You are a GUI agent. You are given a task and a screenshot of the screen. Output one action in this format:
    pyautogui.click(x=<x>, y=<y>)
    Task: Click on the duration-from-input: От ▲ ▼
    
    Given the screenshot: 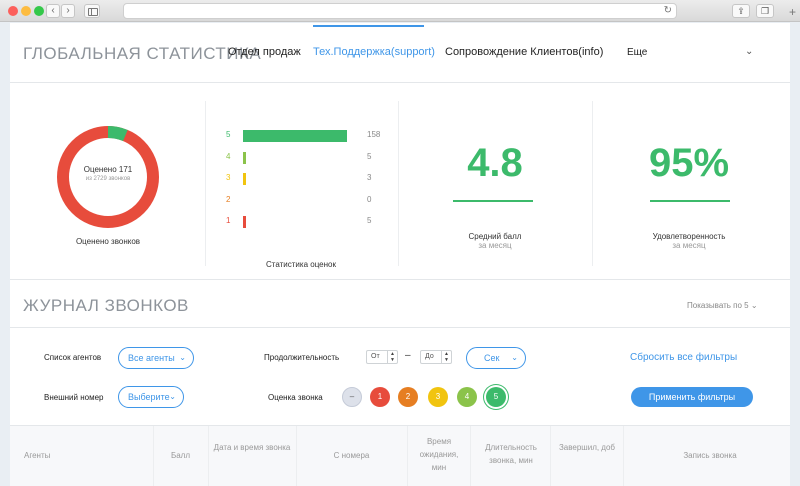 What is the action you would take?
    pyautogui.click(x=382, y=357)
    